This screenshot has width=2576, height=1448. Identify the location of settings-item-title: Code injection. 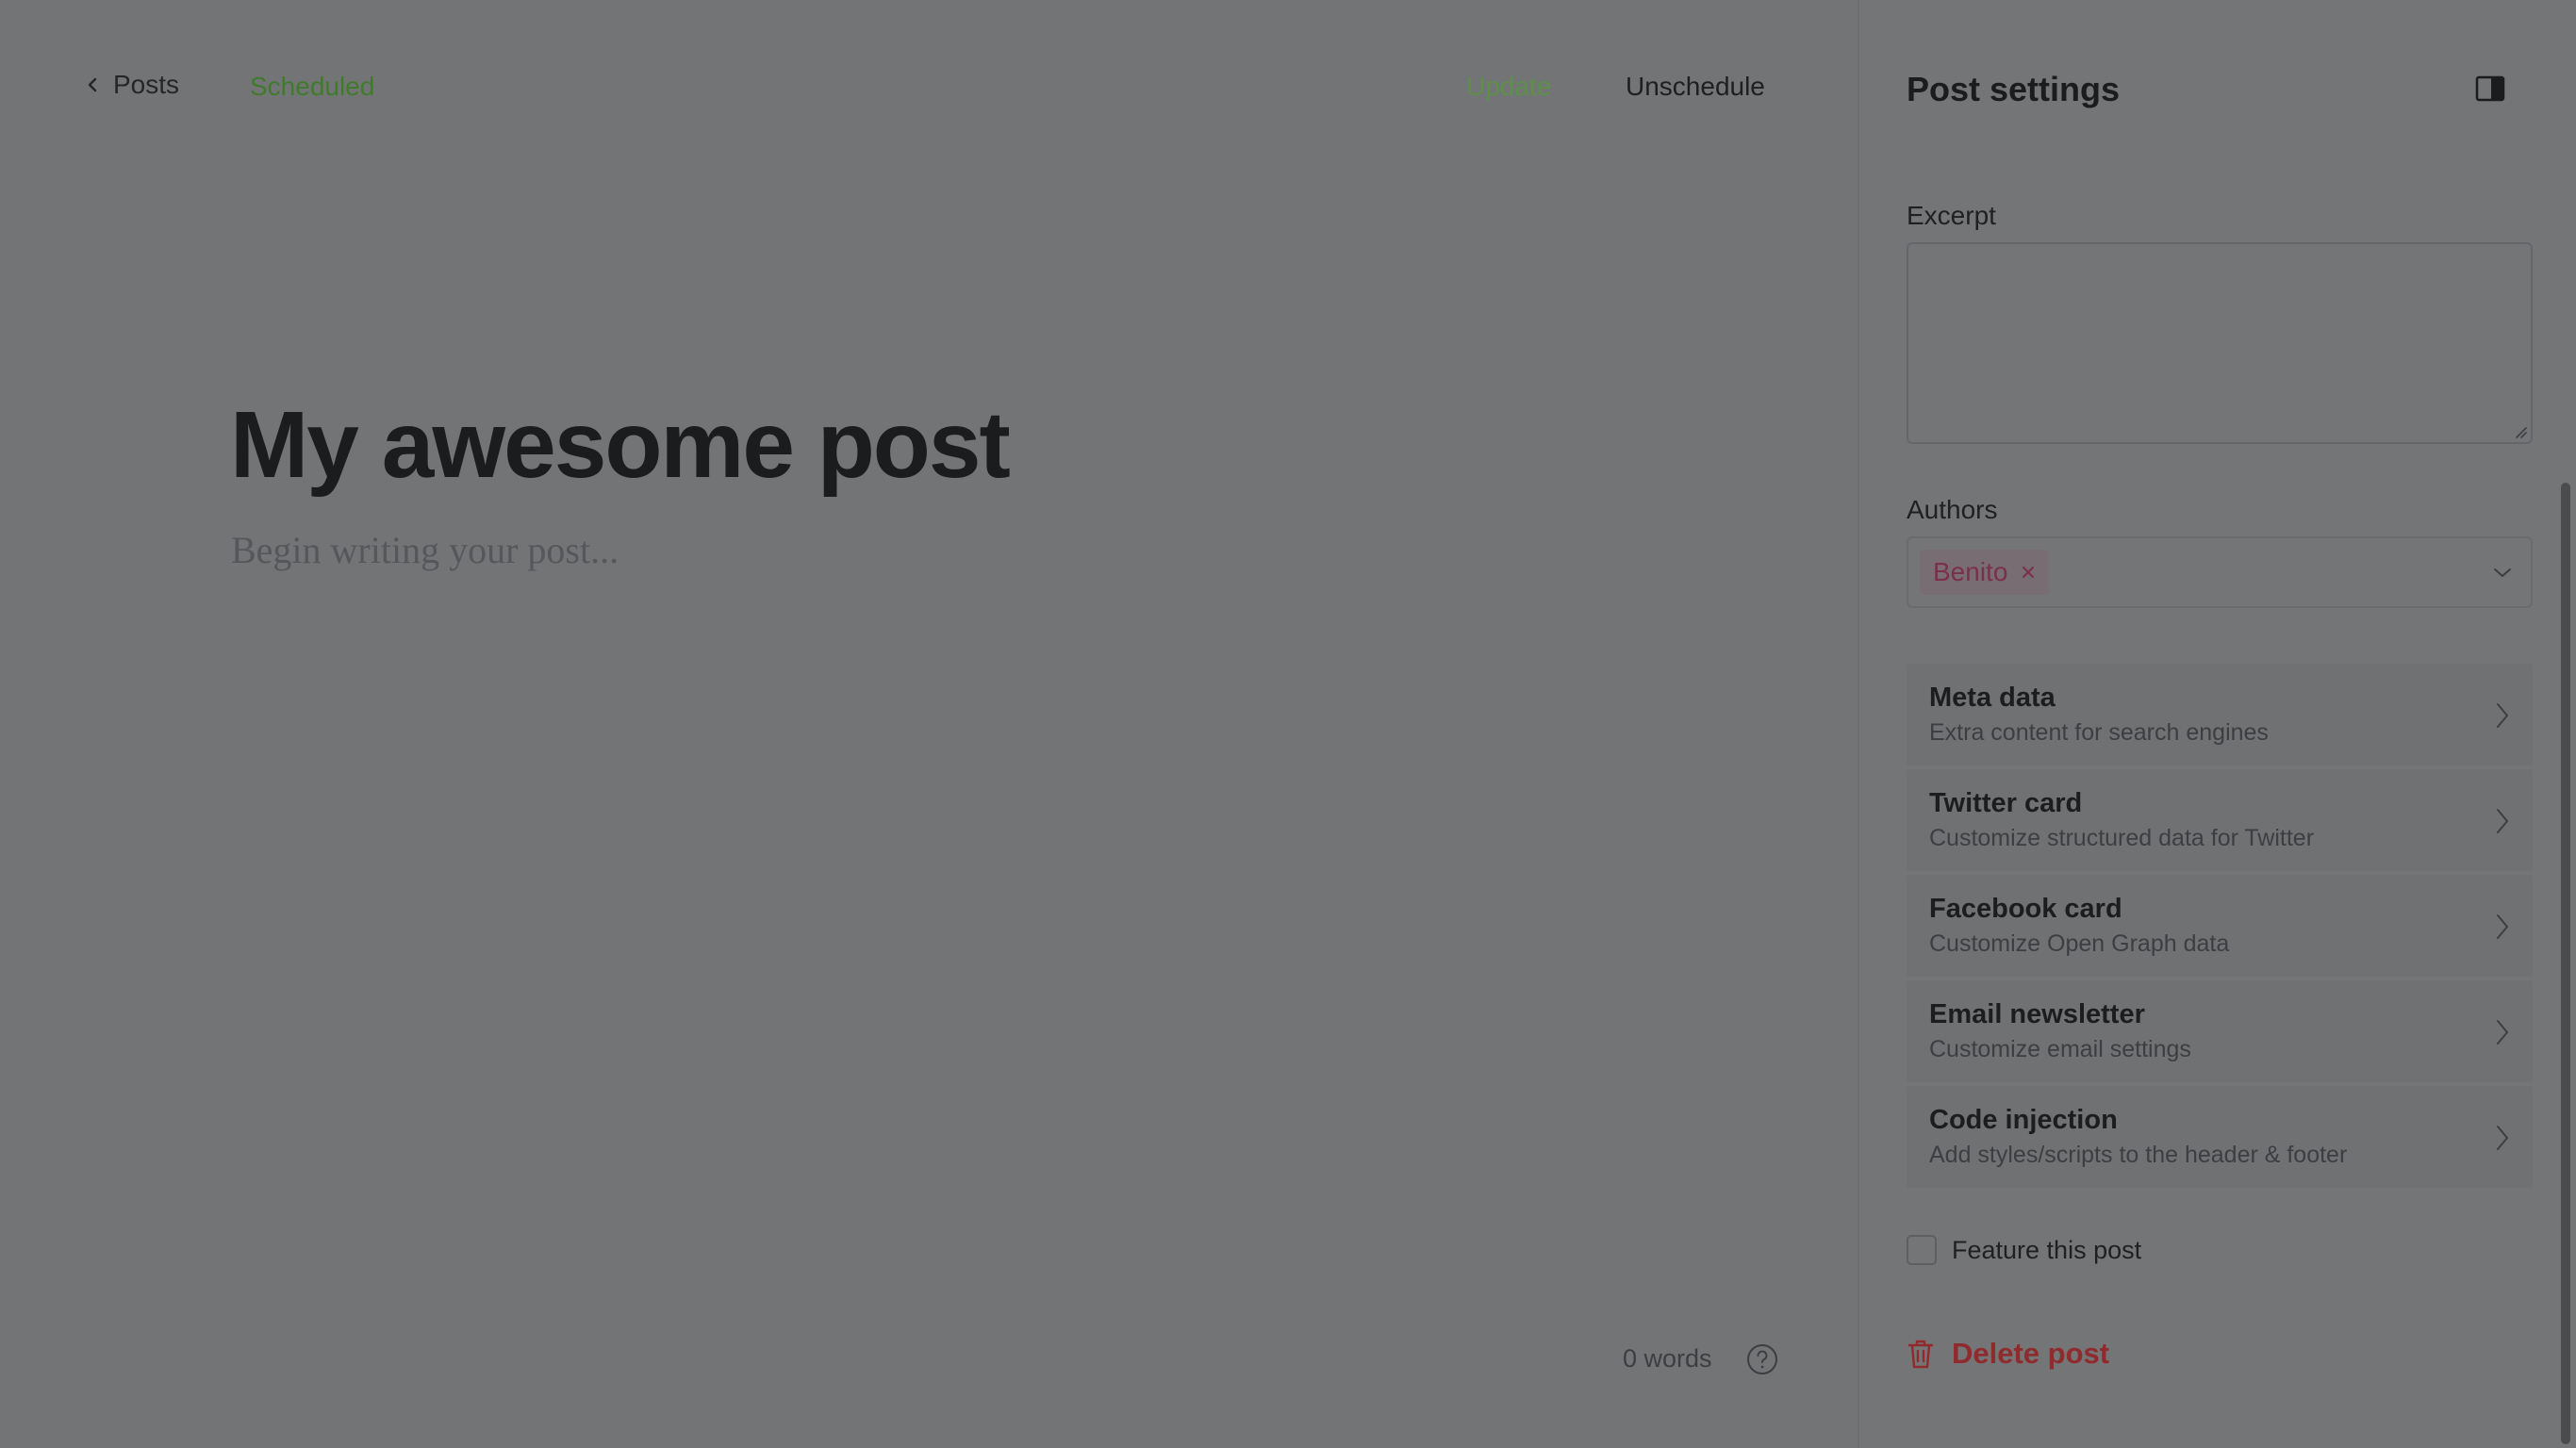
(2023, 1120).